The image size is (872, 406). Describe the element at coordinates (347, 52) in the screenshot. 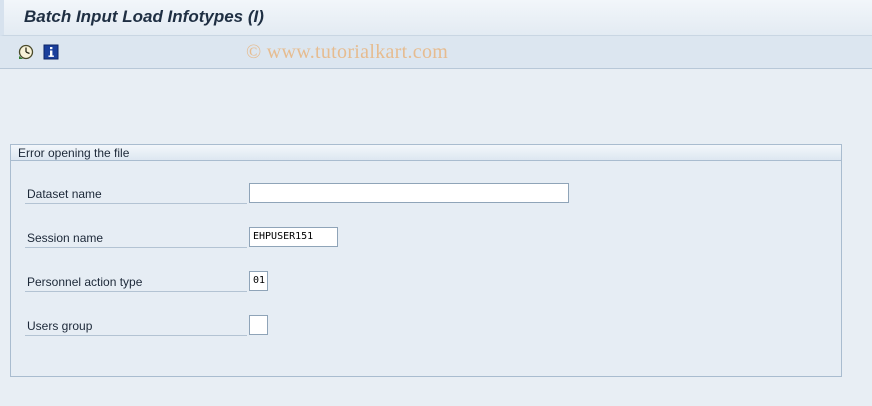

I see `watermark: © www.tutorialkart.com` at that location.